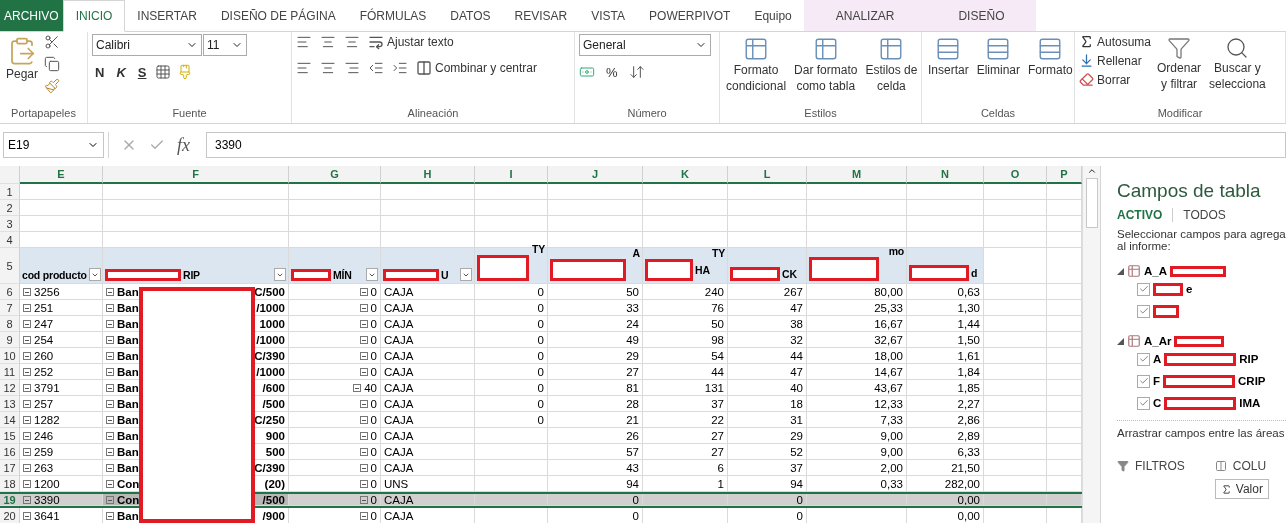 The image size is (1286, 523). I want to click on ribbon-tab: DISEÑO, so click(981, 15).